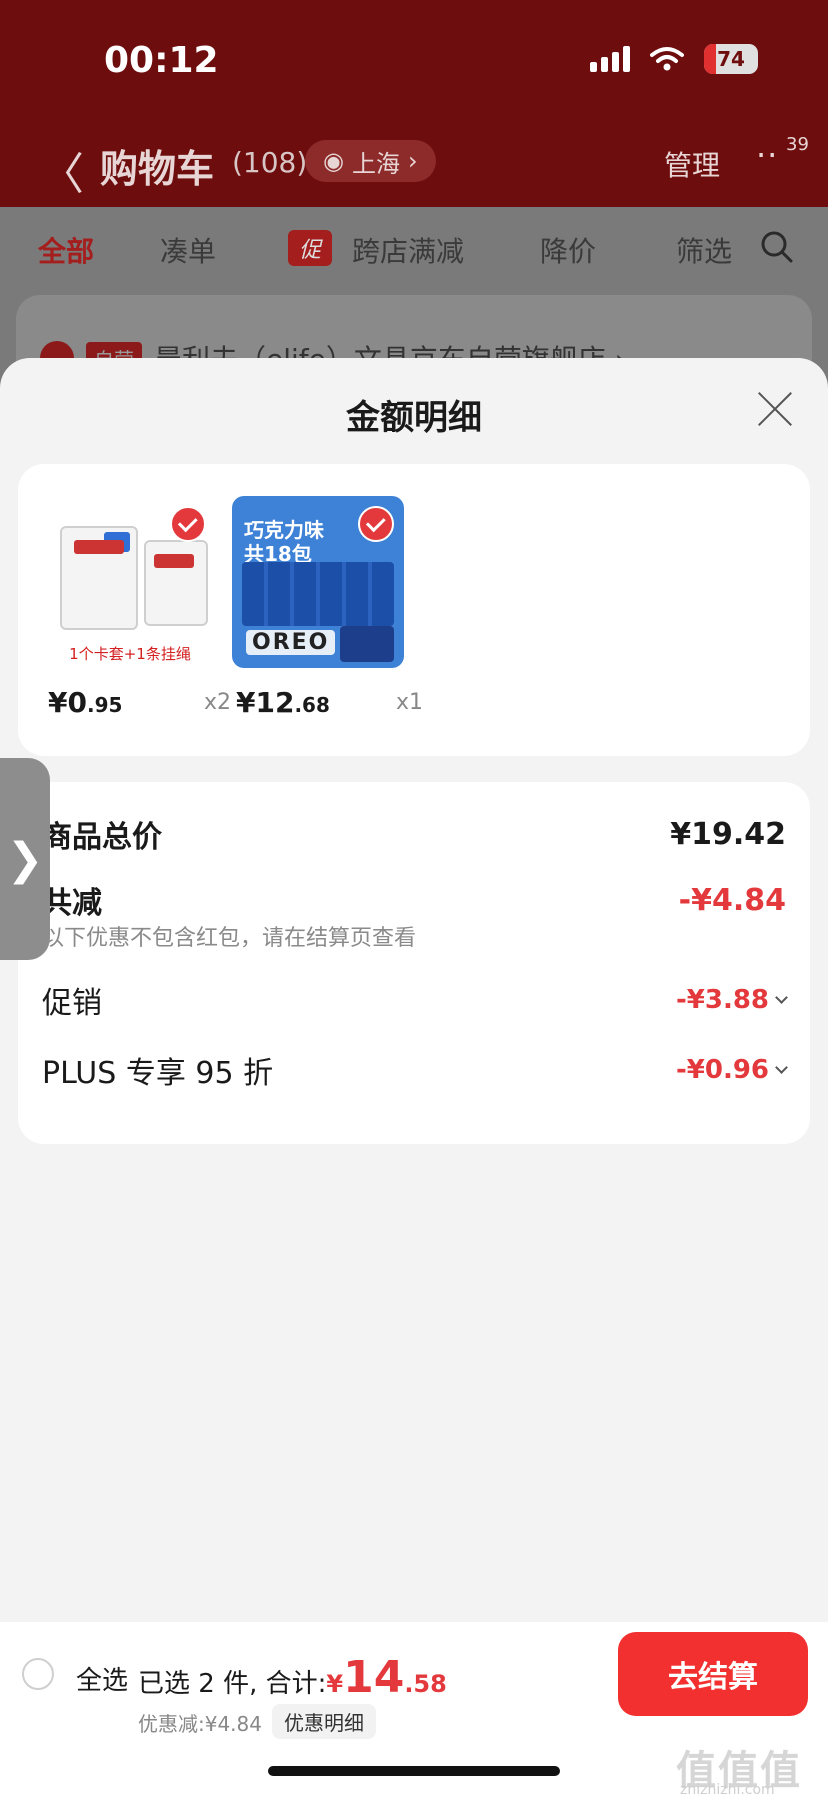  What do you see at coordinates (25, 859) in the screenshot?
I see `side-expand-handle: ❯` at bounding box center [25, 859].